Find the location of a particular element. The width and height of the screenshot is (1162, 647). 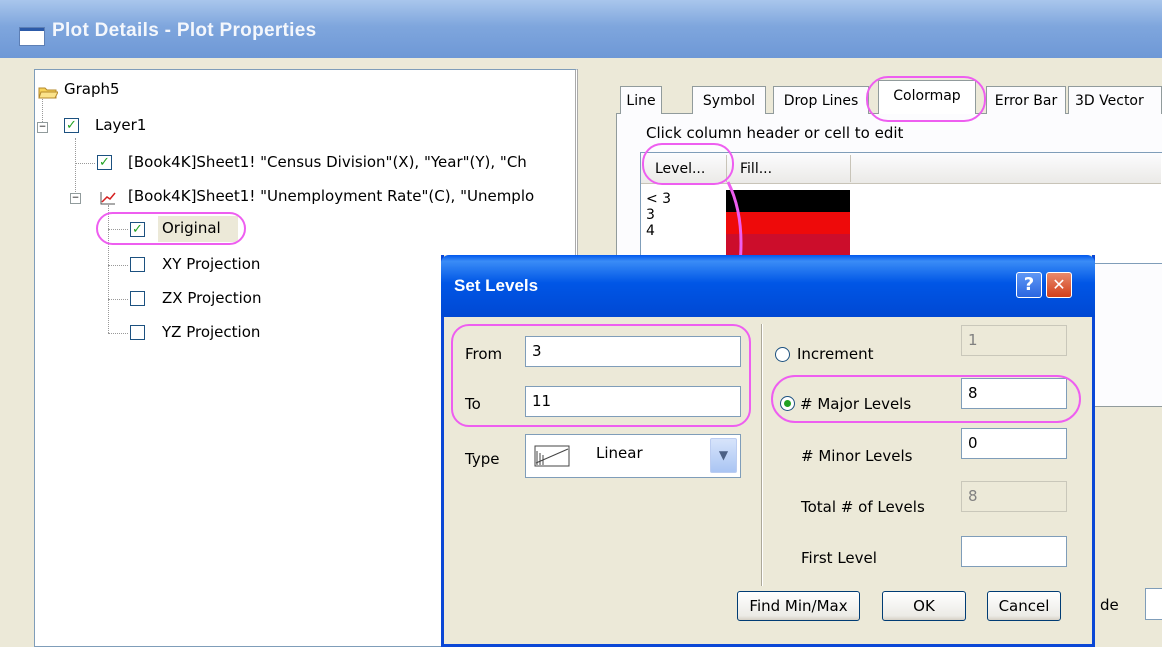

total-levels-field: 8 is located at coordinates (1014, 496).